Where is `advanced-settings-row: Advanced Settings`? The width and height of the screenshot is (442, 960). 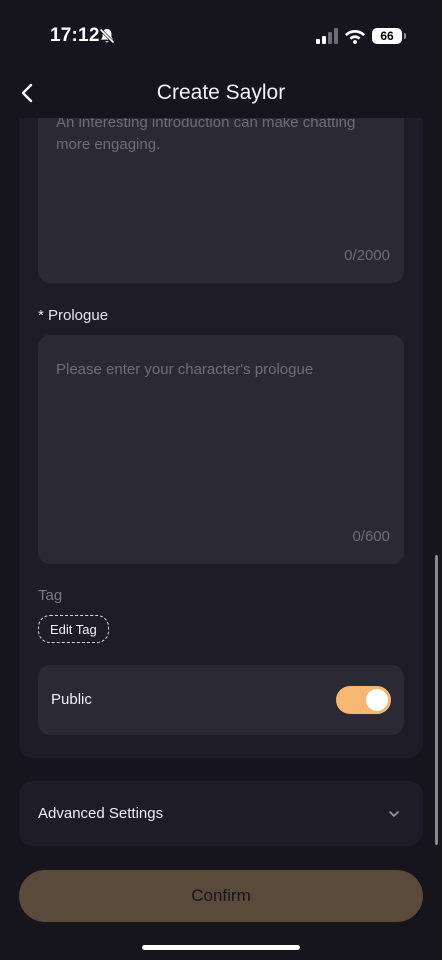 advanced-settings-row: Advanced Settings is located at coordinates (221, 813).